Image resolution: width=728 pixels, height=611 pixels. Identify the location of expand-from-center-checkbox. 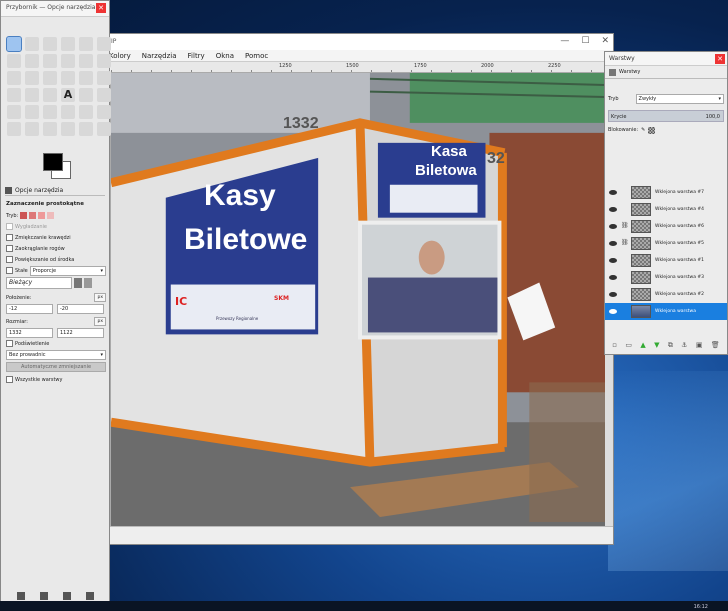
(9, 259).